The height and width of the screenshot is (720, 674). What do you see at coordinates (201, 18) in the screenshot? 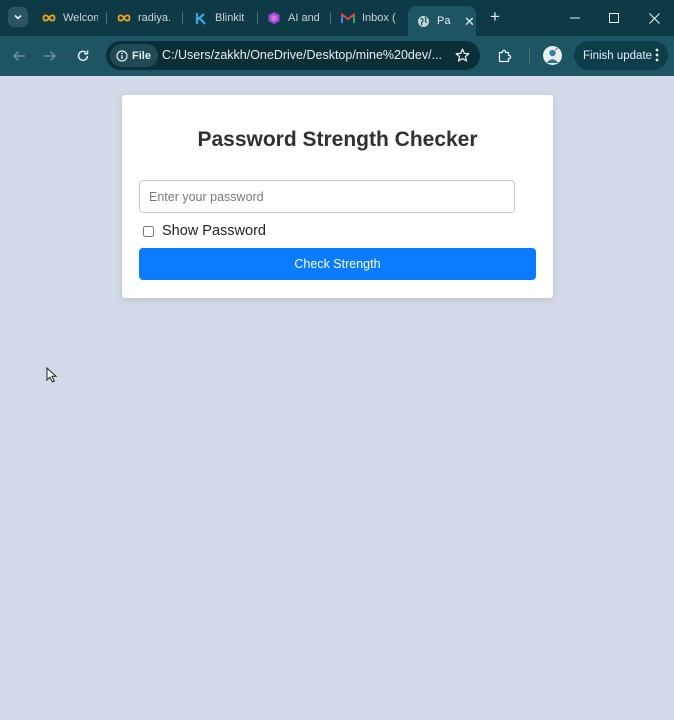
I see `blinkit-icon` at bounding box center [201, 18].